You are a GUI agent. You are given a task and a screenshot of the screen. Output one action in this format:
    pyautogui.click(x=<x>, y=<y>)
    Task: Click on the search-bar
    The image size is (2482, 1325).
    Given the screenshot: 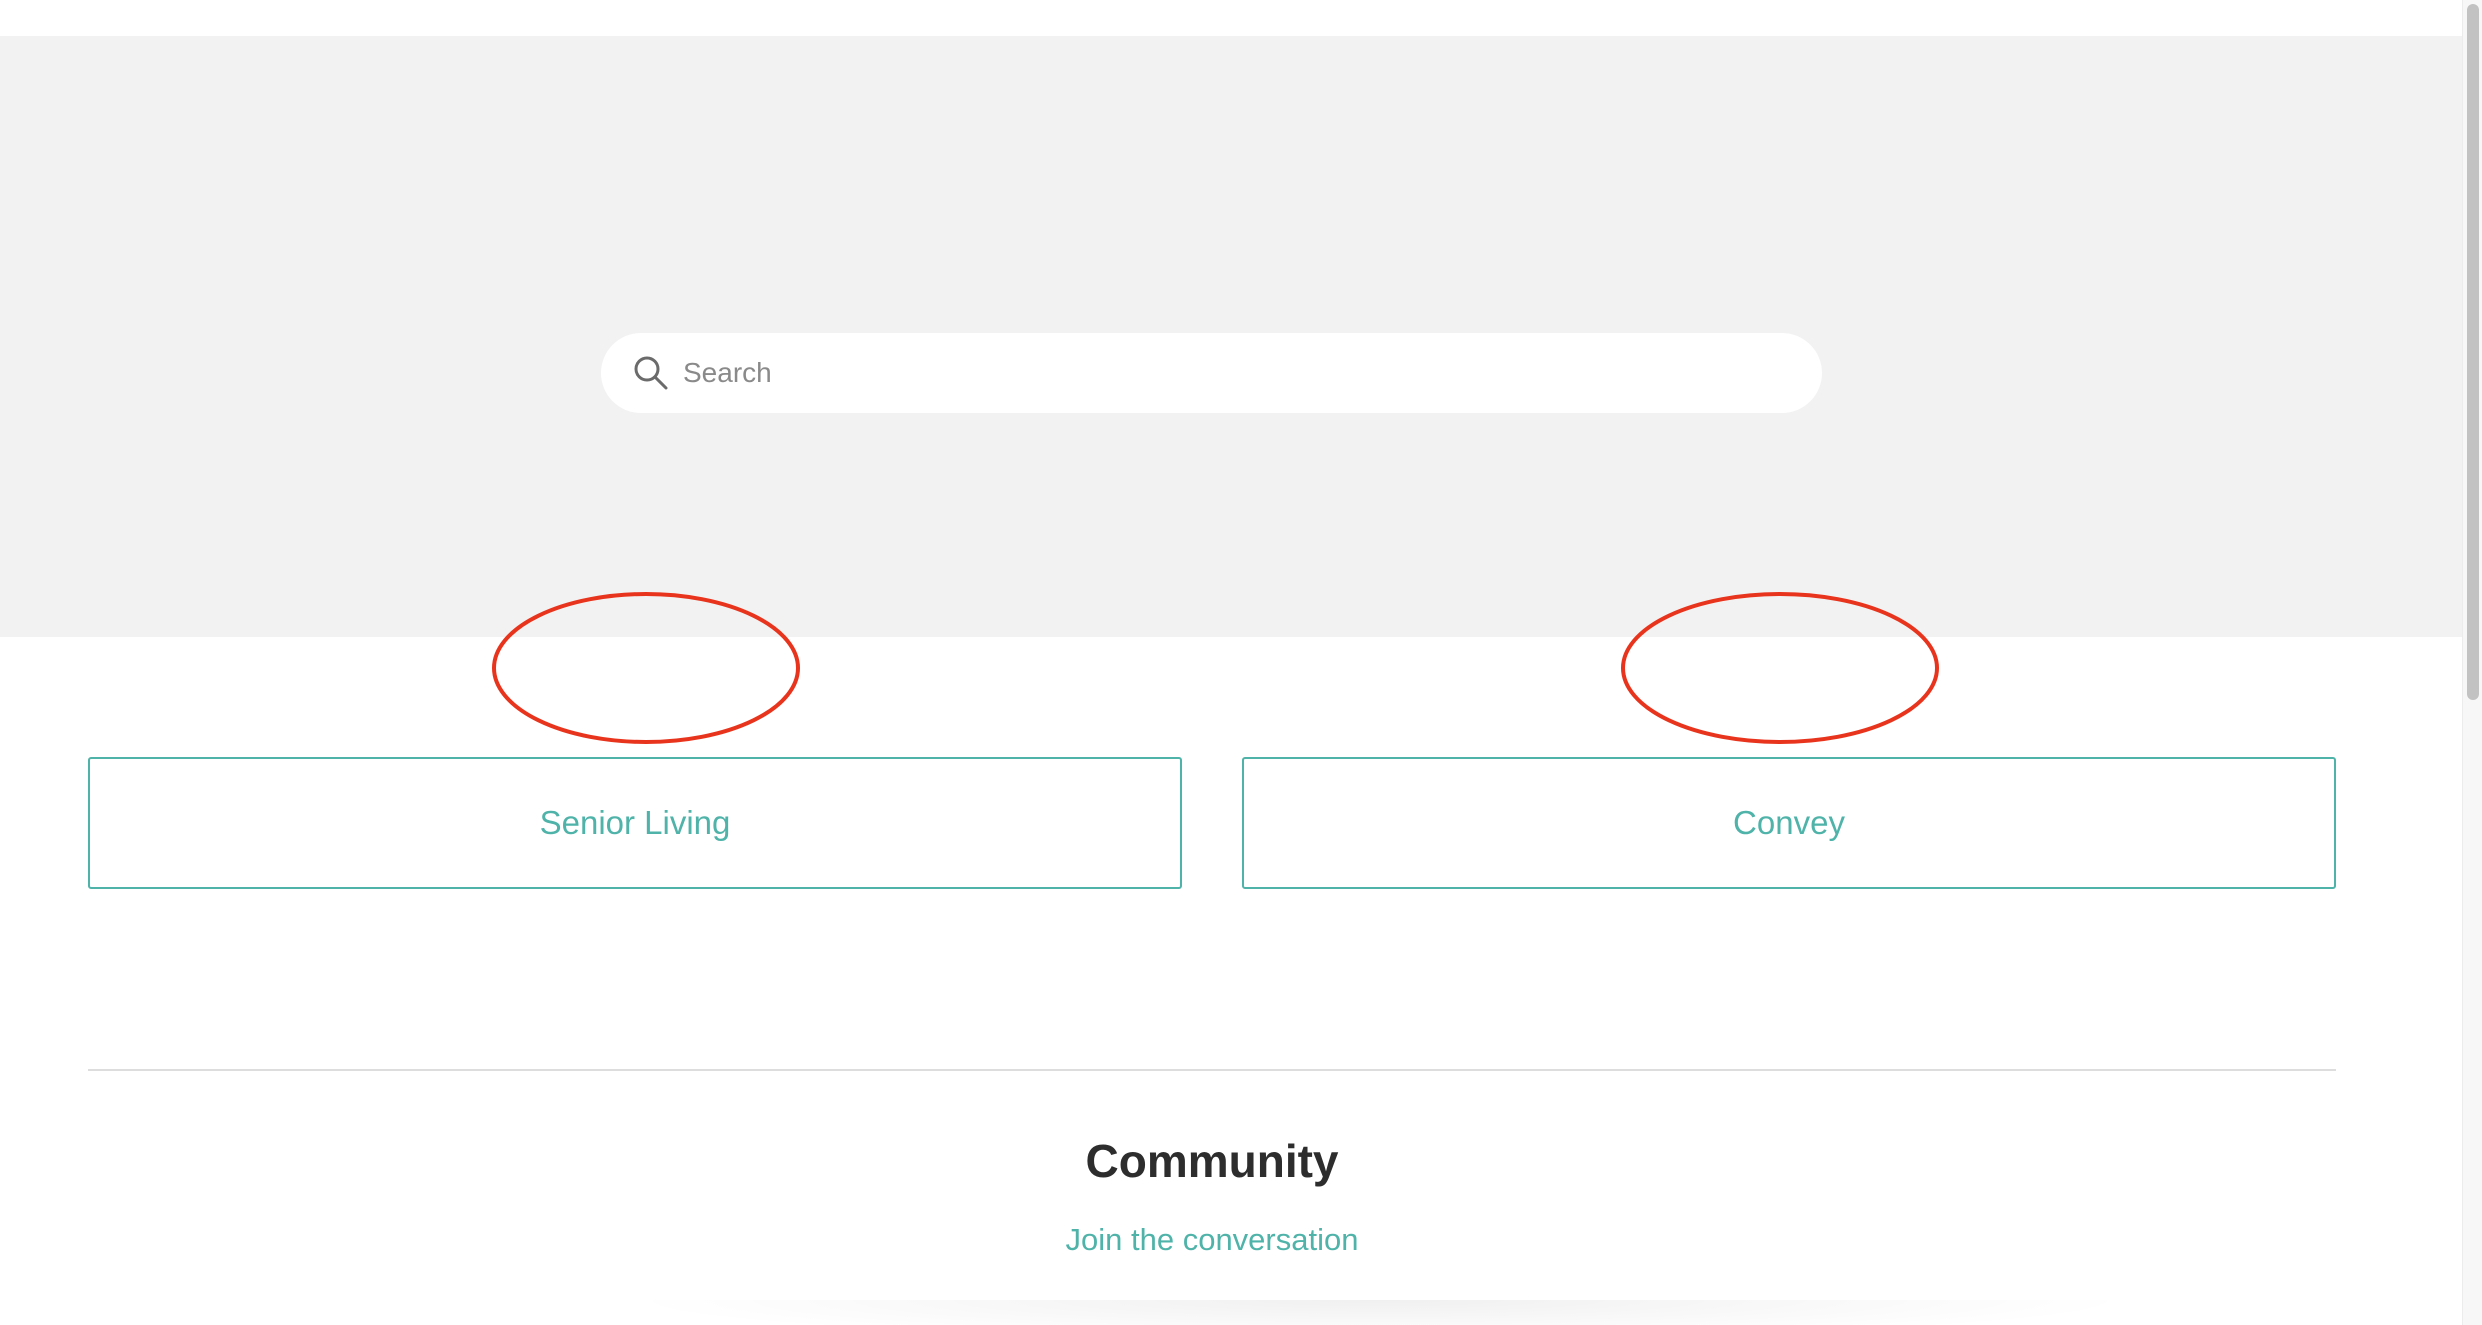 What is the action you would take?
    pyautogui.click(x=1211, y=373)
    